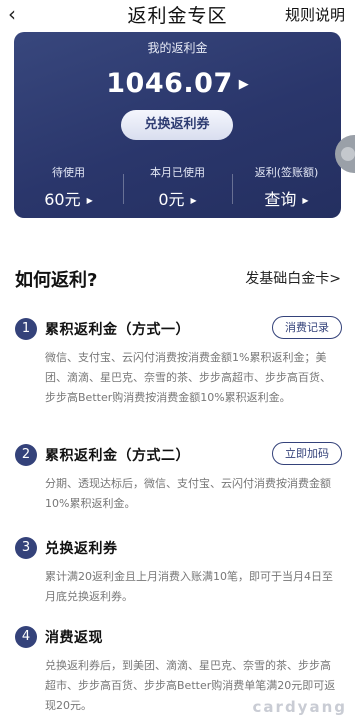 This screenshot has width=355, height=720. I want to click on redeem-coupon-button: 兑换返利券, so click(177, 125).